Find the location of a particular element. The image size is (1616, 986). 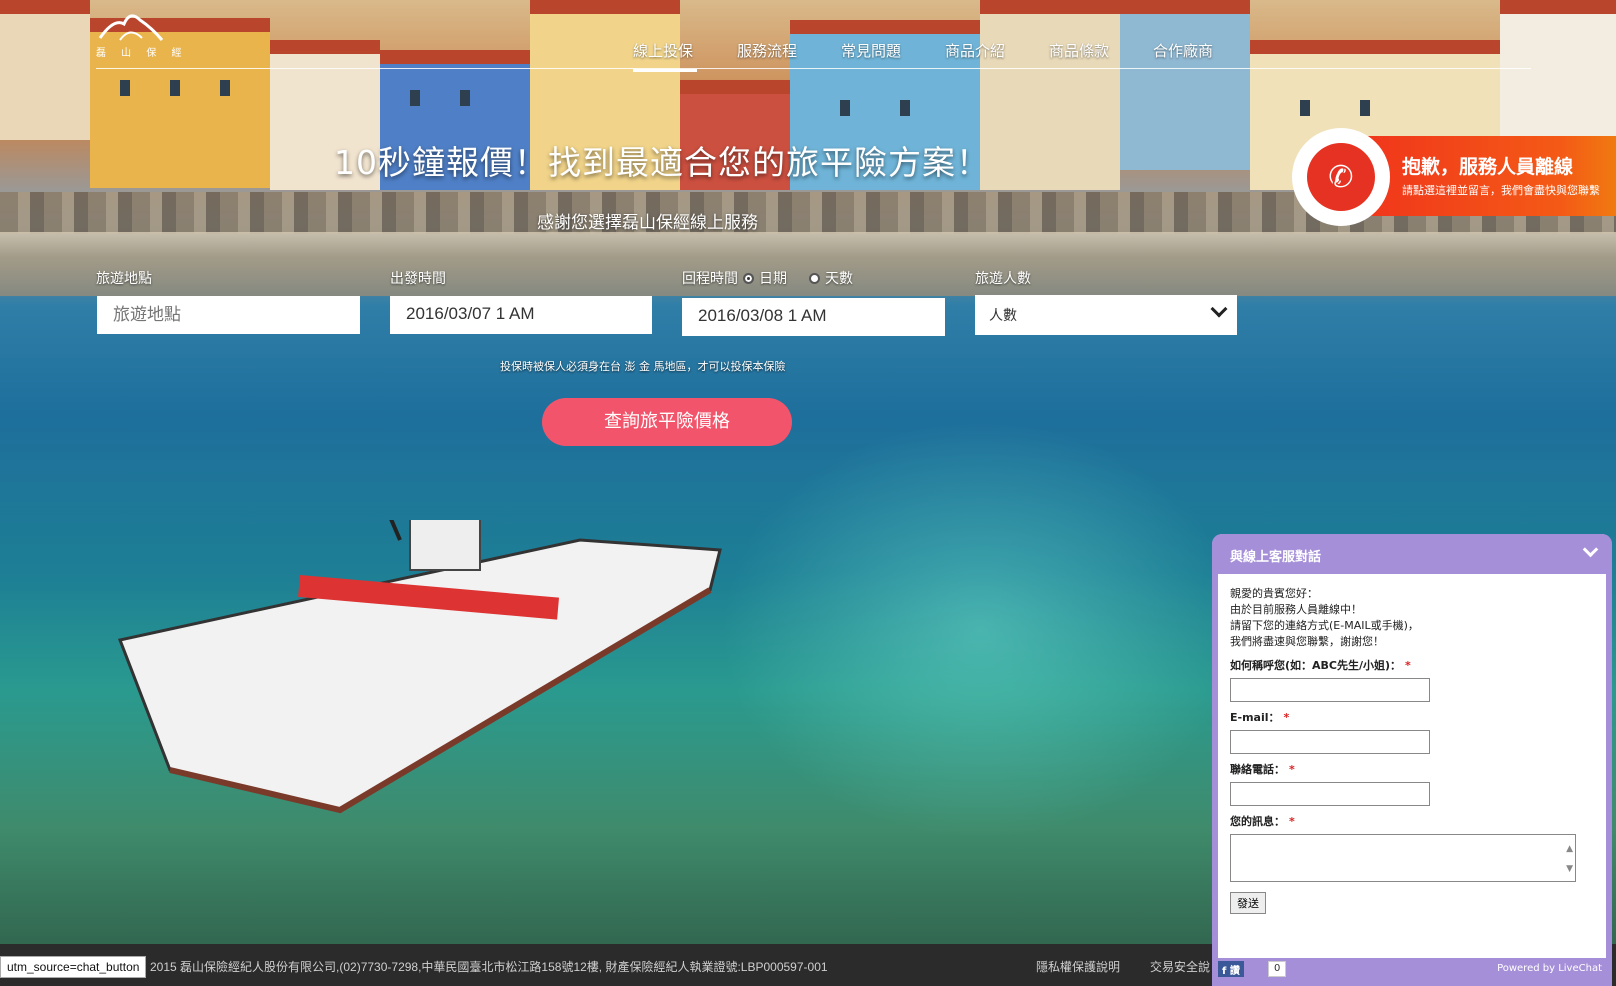

scroll-arrows-icon: ▲ ▼ is located at coordinates (1569, 859).